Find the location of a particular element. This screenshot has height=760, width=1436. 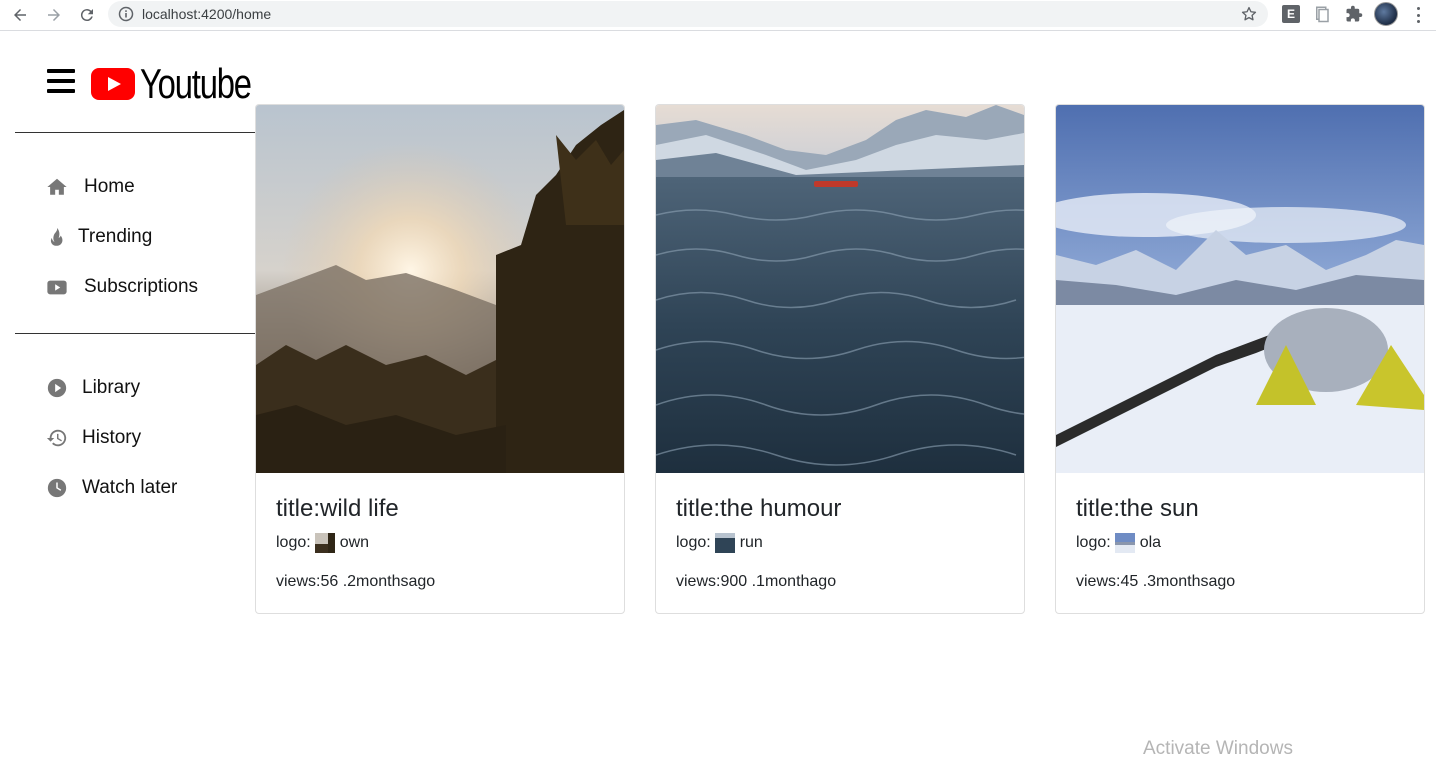

extension-e-icon: E is located at coordinates (1291, 14).